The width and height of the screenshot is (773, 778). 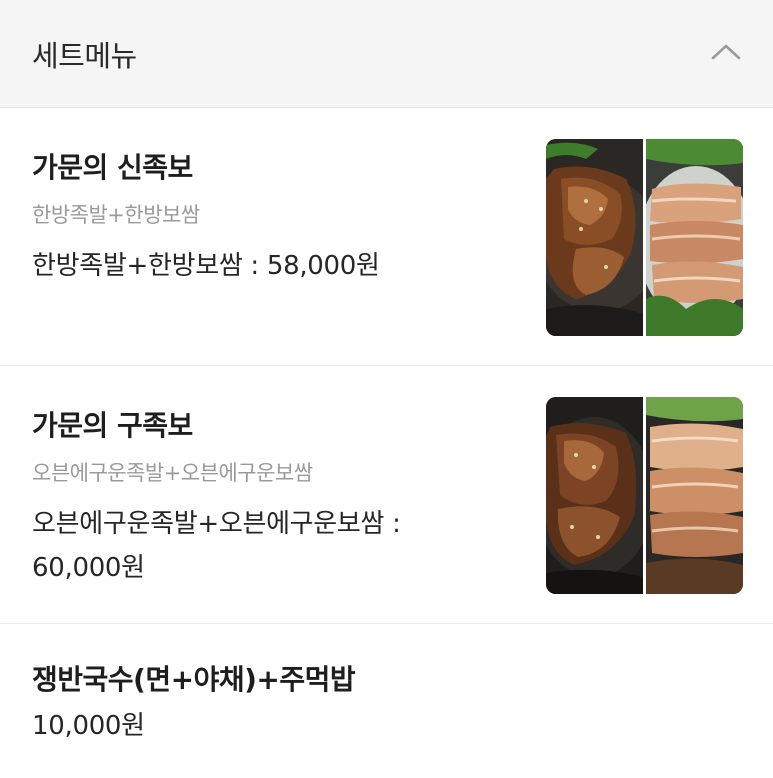 I want to click on menu-item-description: 한방족발+한방보쌈, so click(x=116, y=215).